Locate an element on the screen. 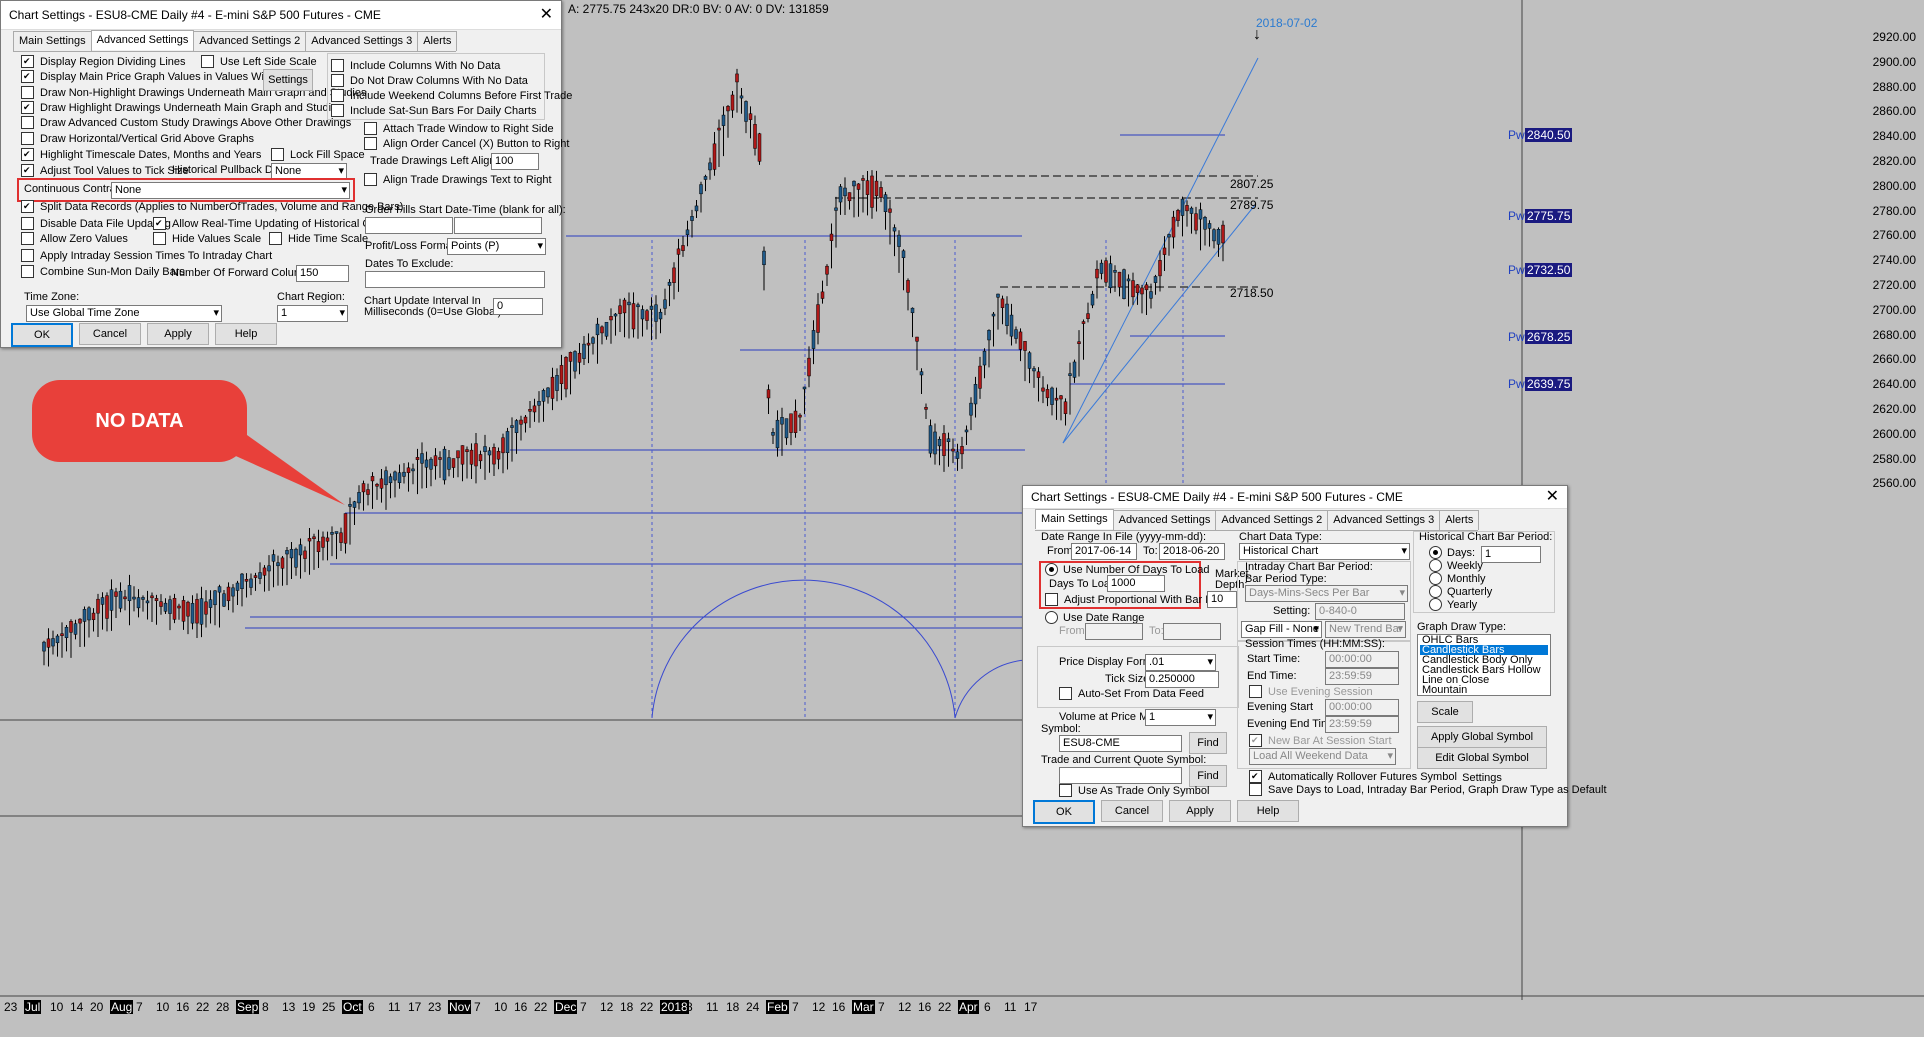  update-interval-input: 0 is located at coordinates (518, 306).